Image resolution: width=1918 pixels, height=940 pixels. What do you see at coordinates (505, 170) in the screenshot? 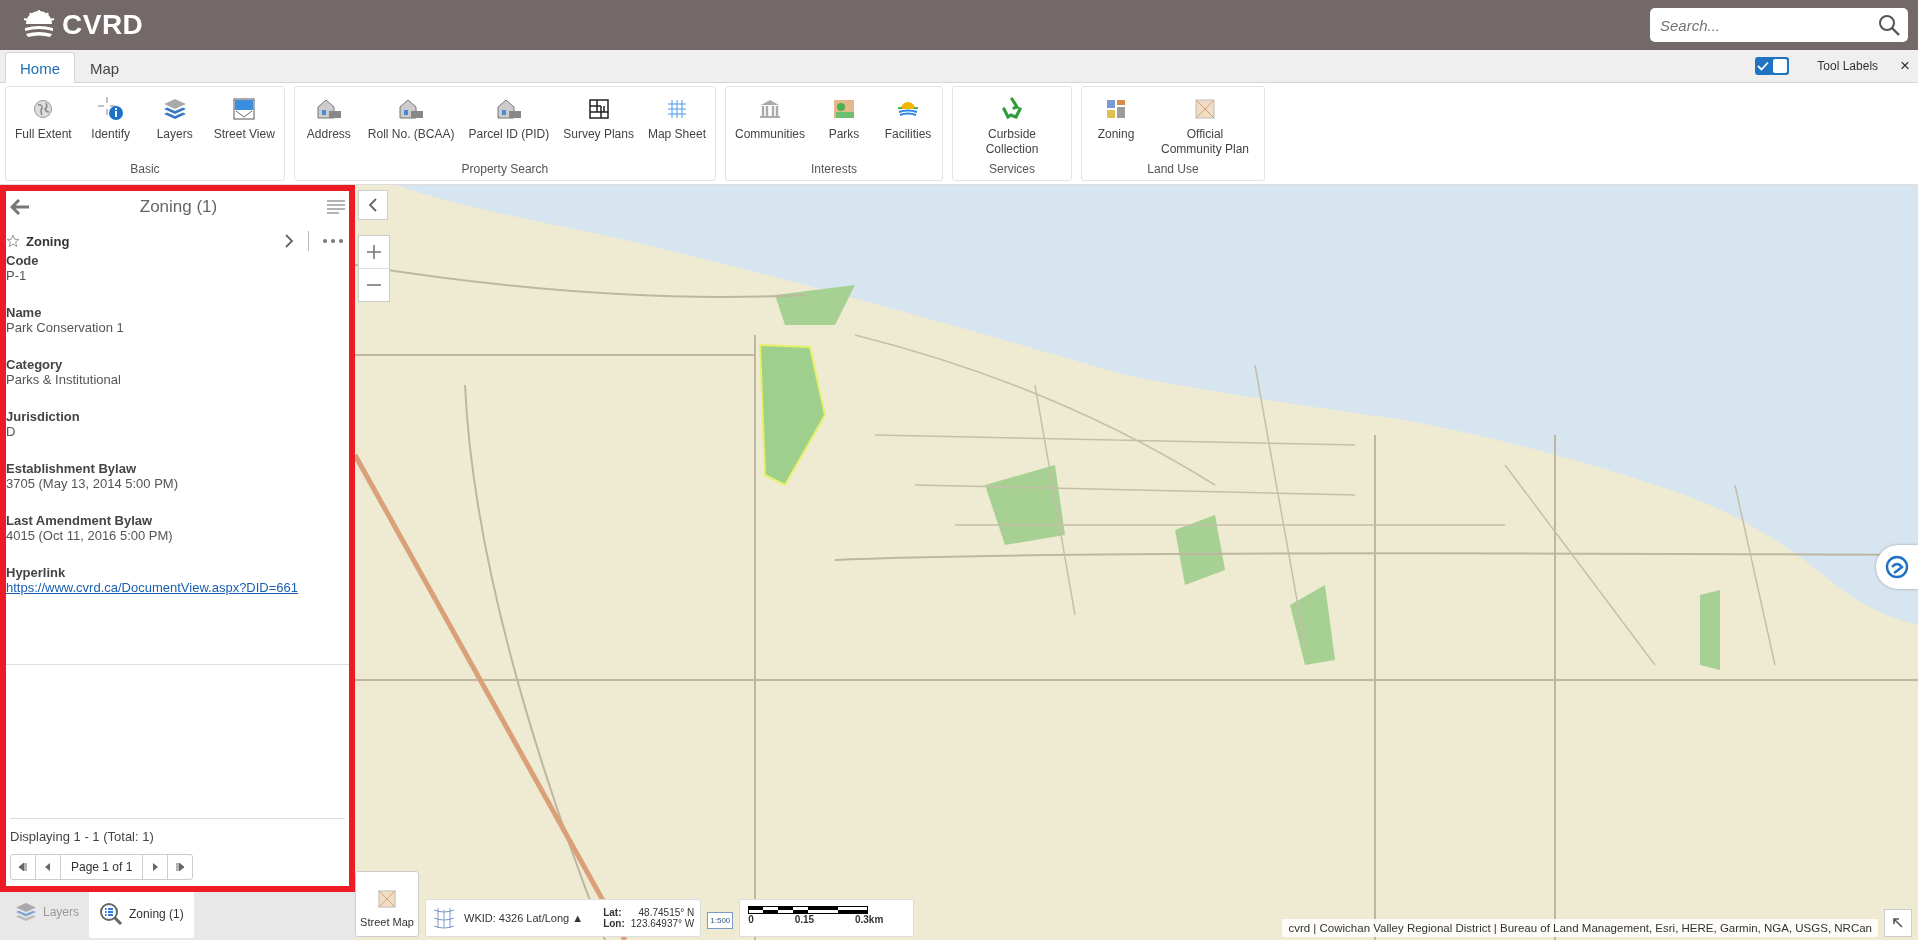
I see `group-title: Property Search` at bounding box center [505, 170].